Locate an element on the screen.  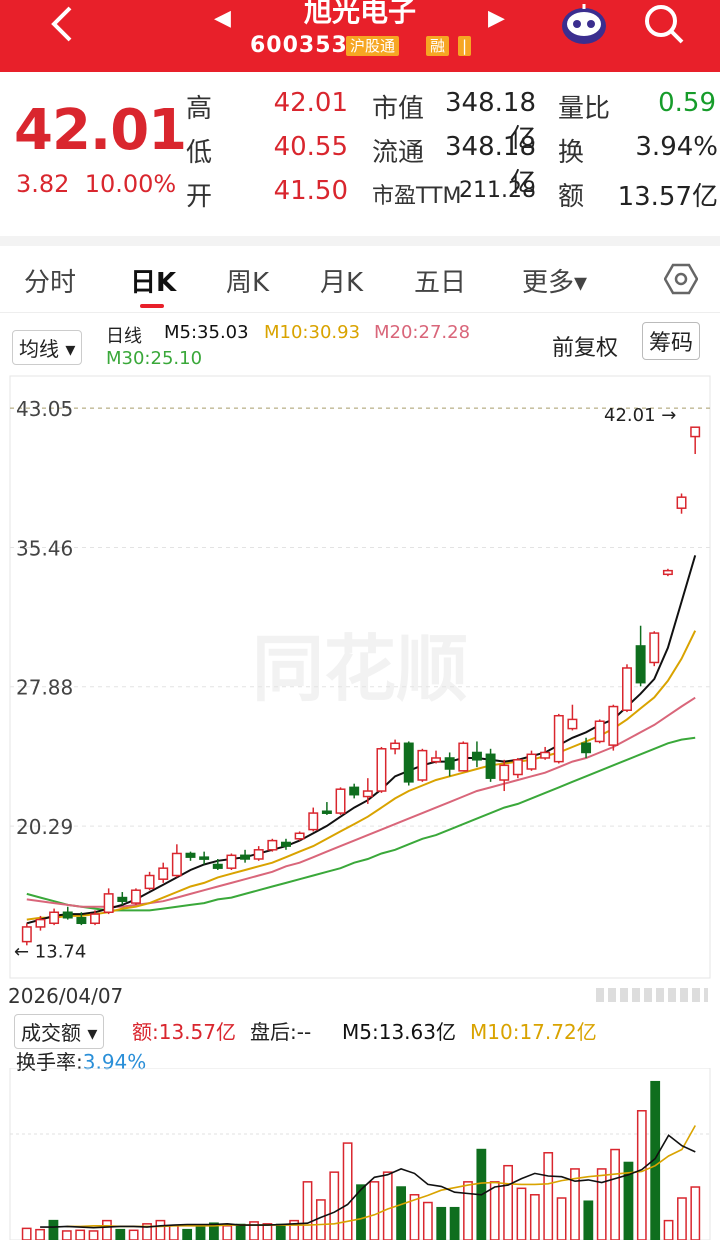
turnover-label: 换 is located at coordinates (571, 153).